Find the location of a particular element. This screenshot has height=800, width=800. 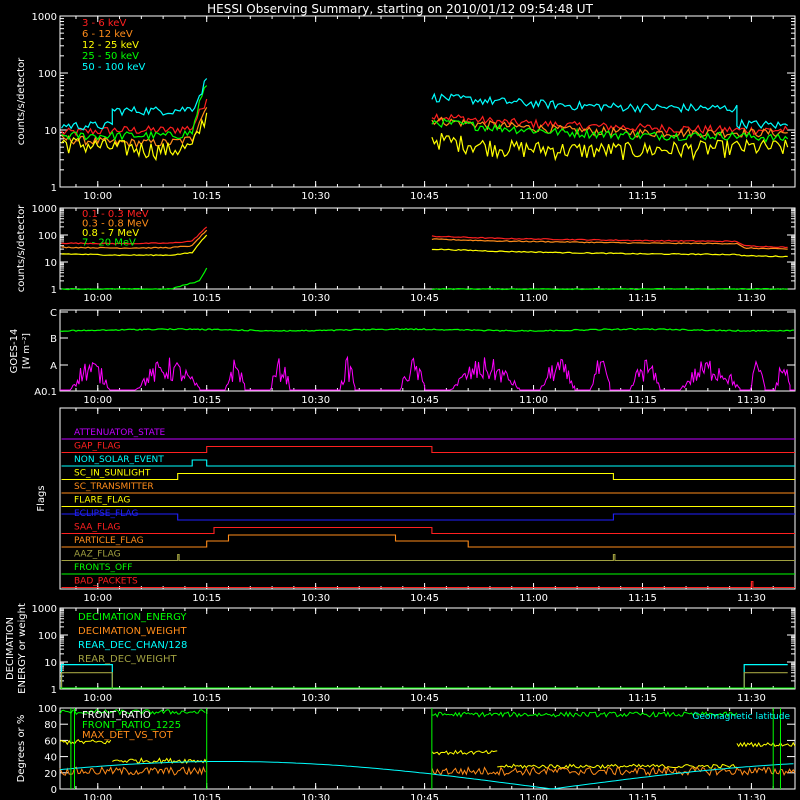

y-tick-label: 1 is located at coordinates (54, 290).